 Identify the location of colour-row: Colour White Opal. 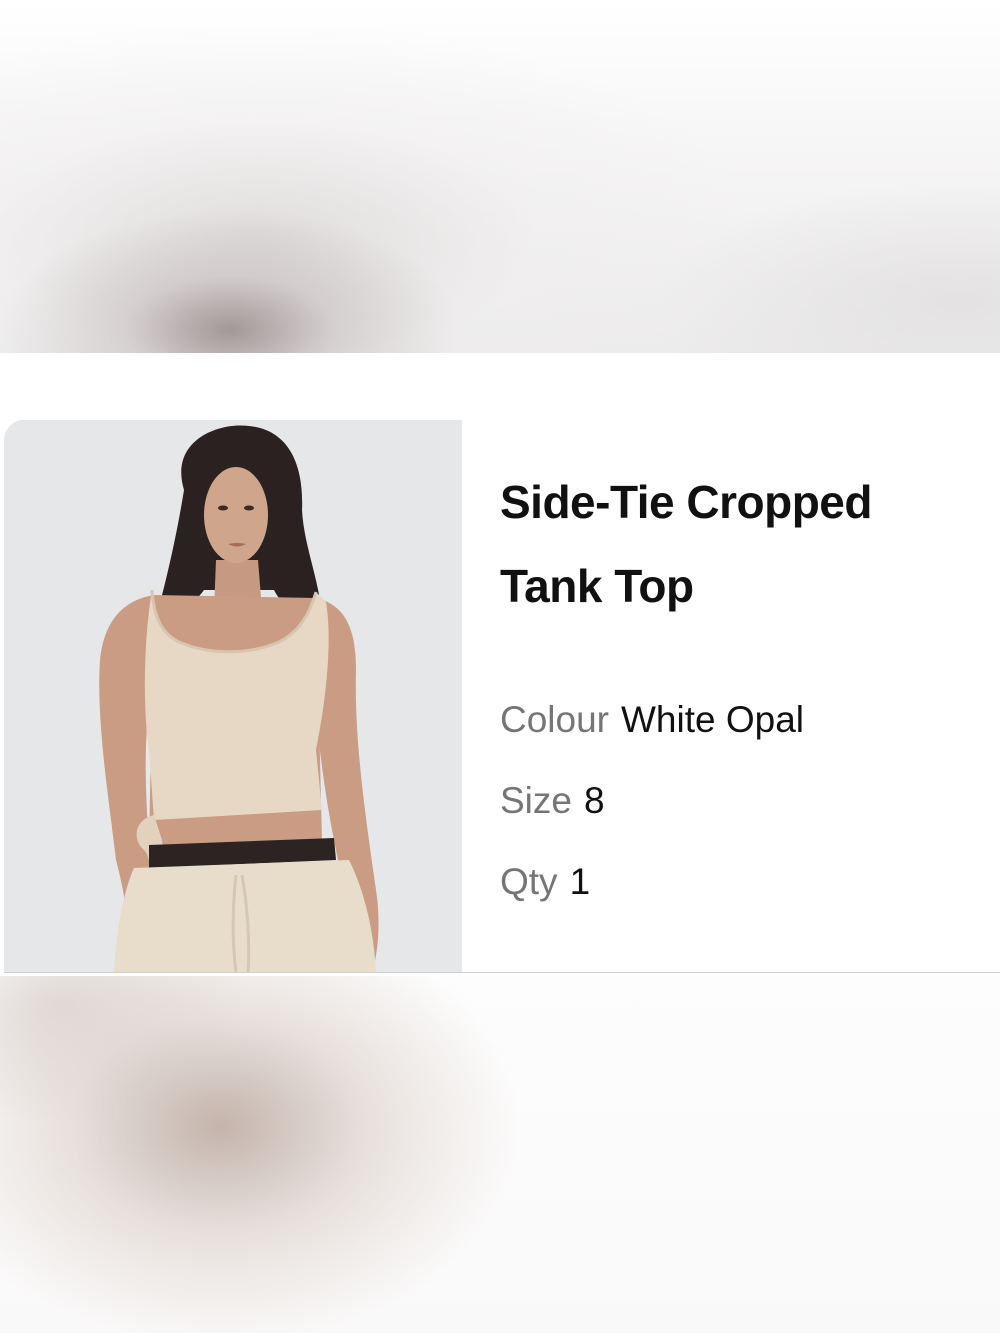
(652, 720).